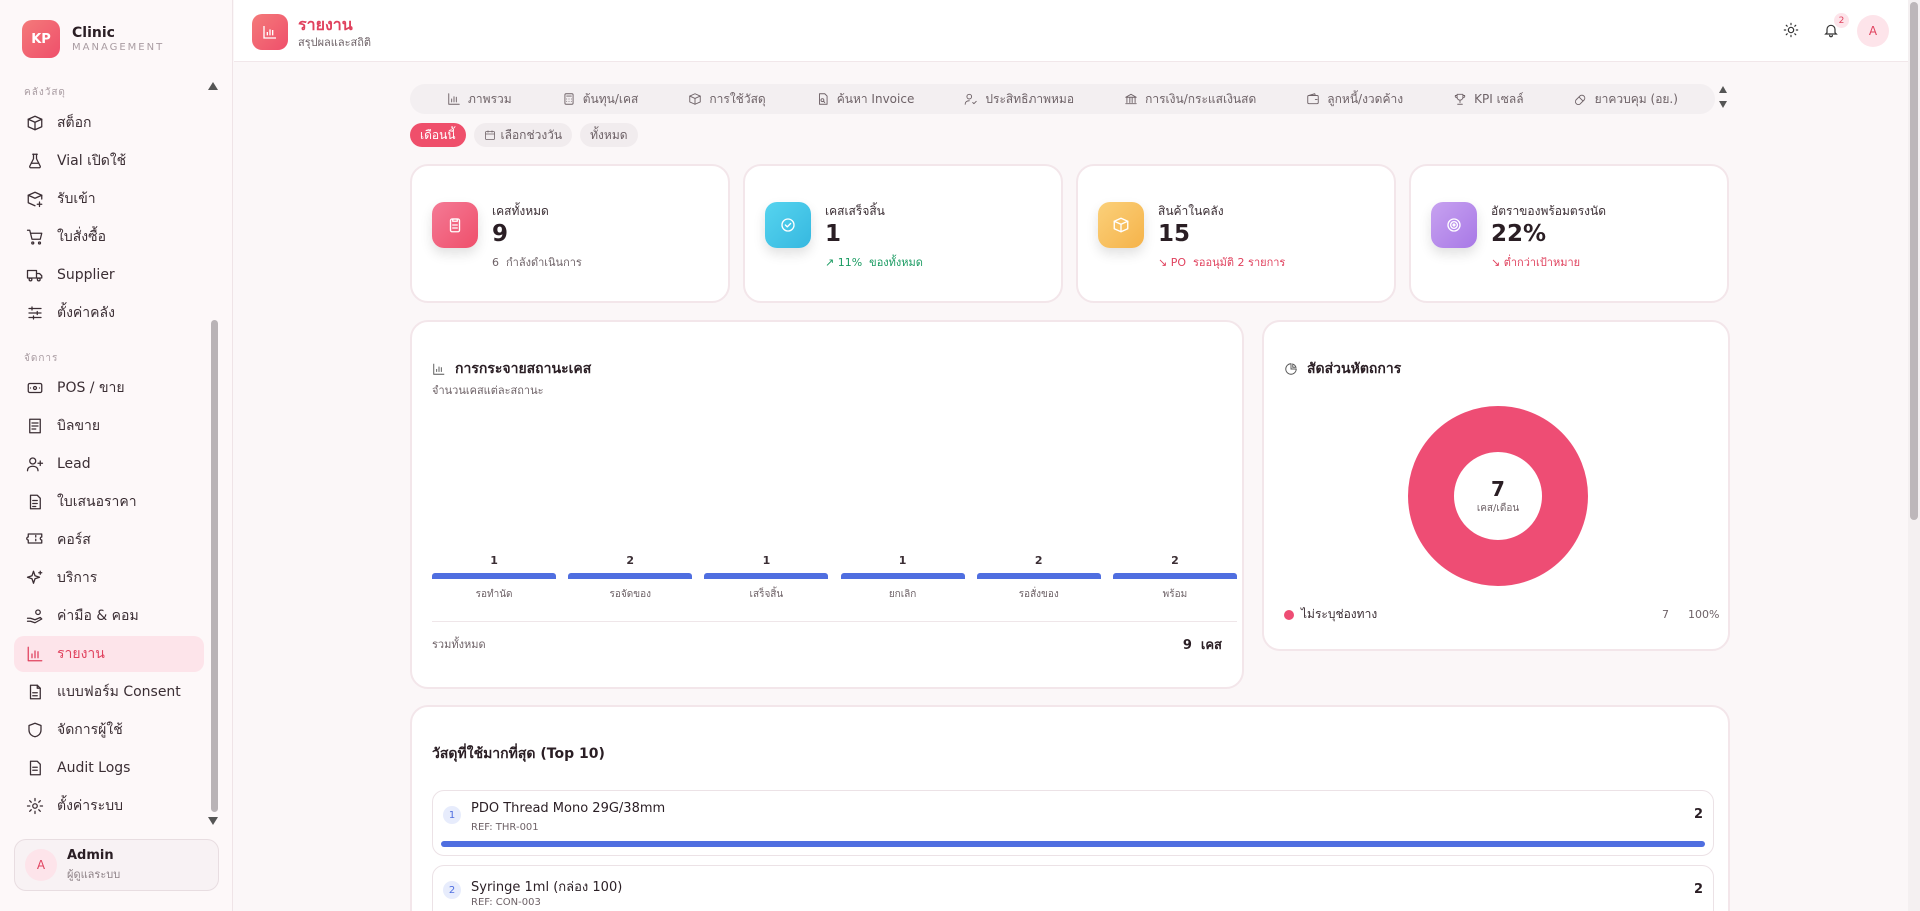  Describe the element at coordinates (109, 654) in the screenshot. I see `sidebar-item-reports: รายงาน` at that location.